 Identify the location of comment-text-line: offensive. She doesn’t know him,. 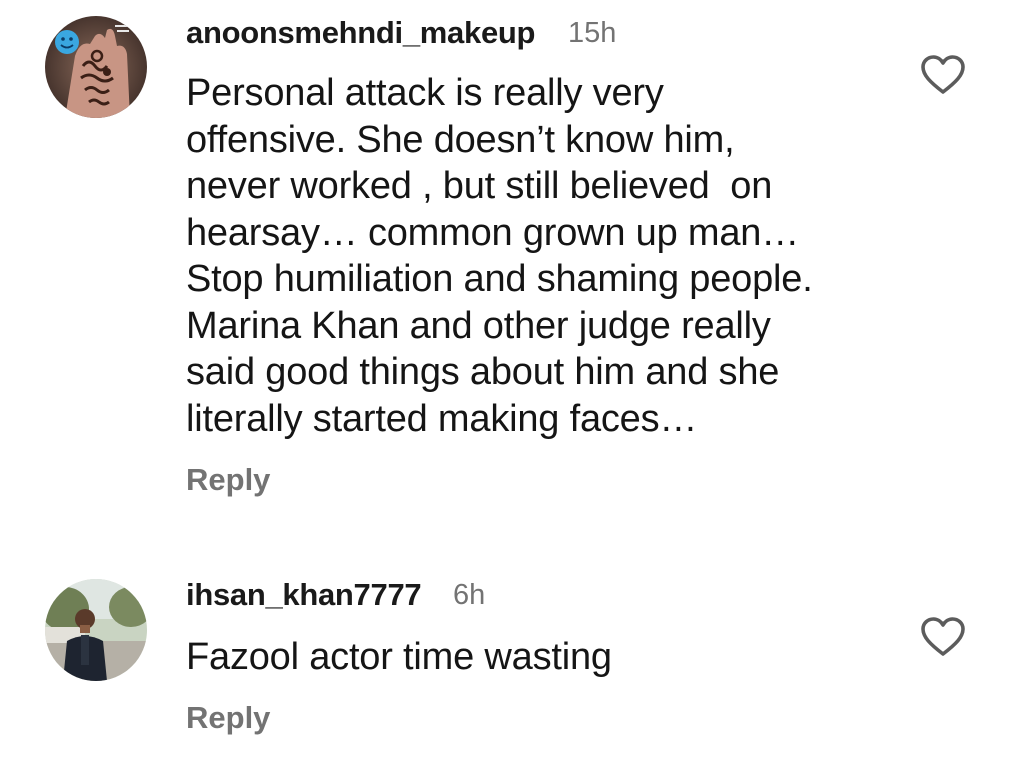
(460, 139).